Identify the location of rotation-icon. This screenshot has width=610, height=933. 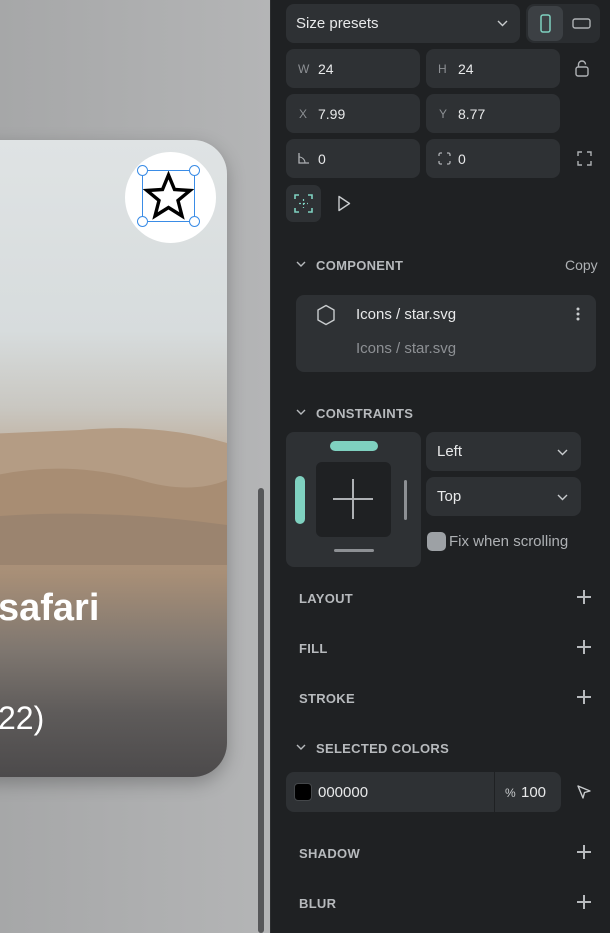
(303, 158).